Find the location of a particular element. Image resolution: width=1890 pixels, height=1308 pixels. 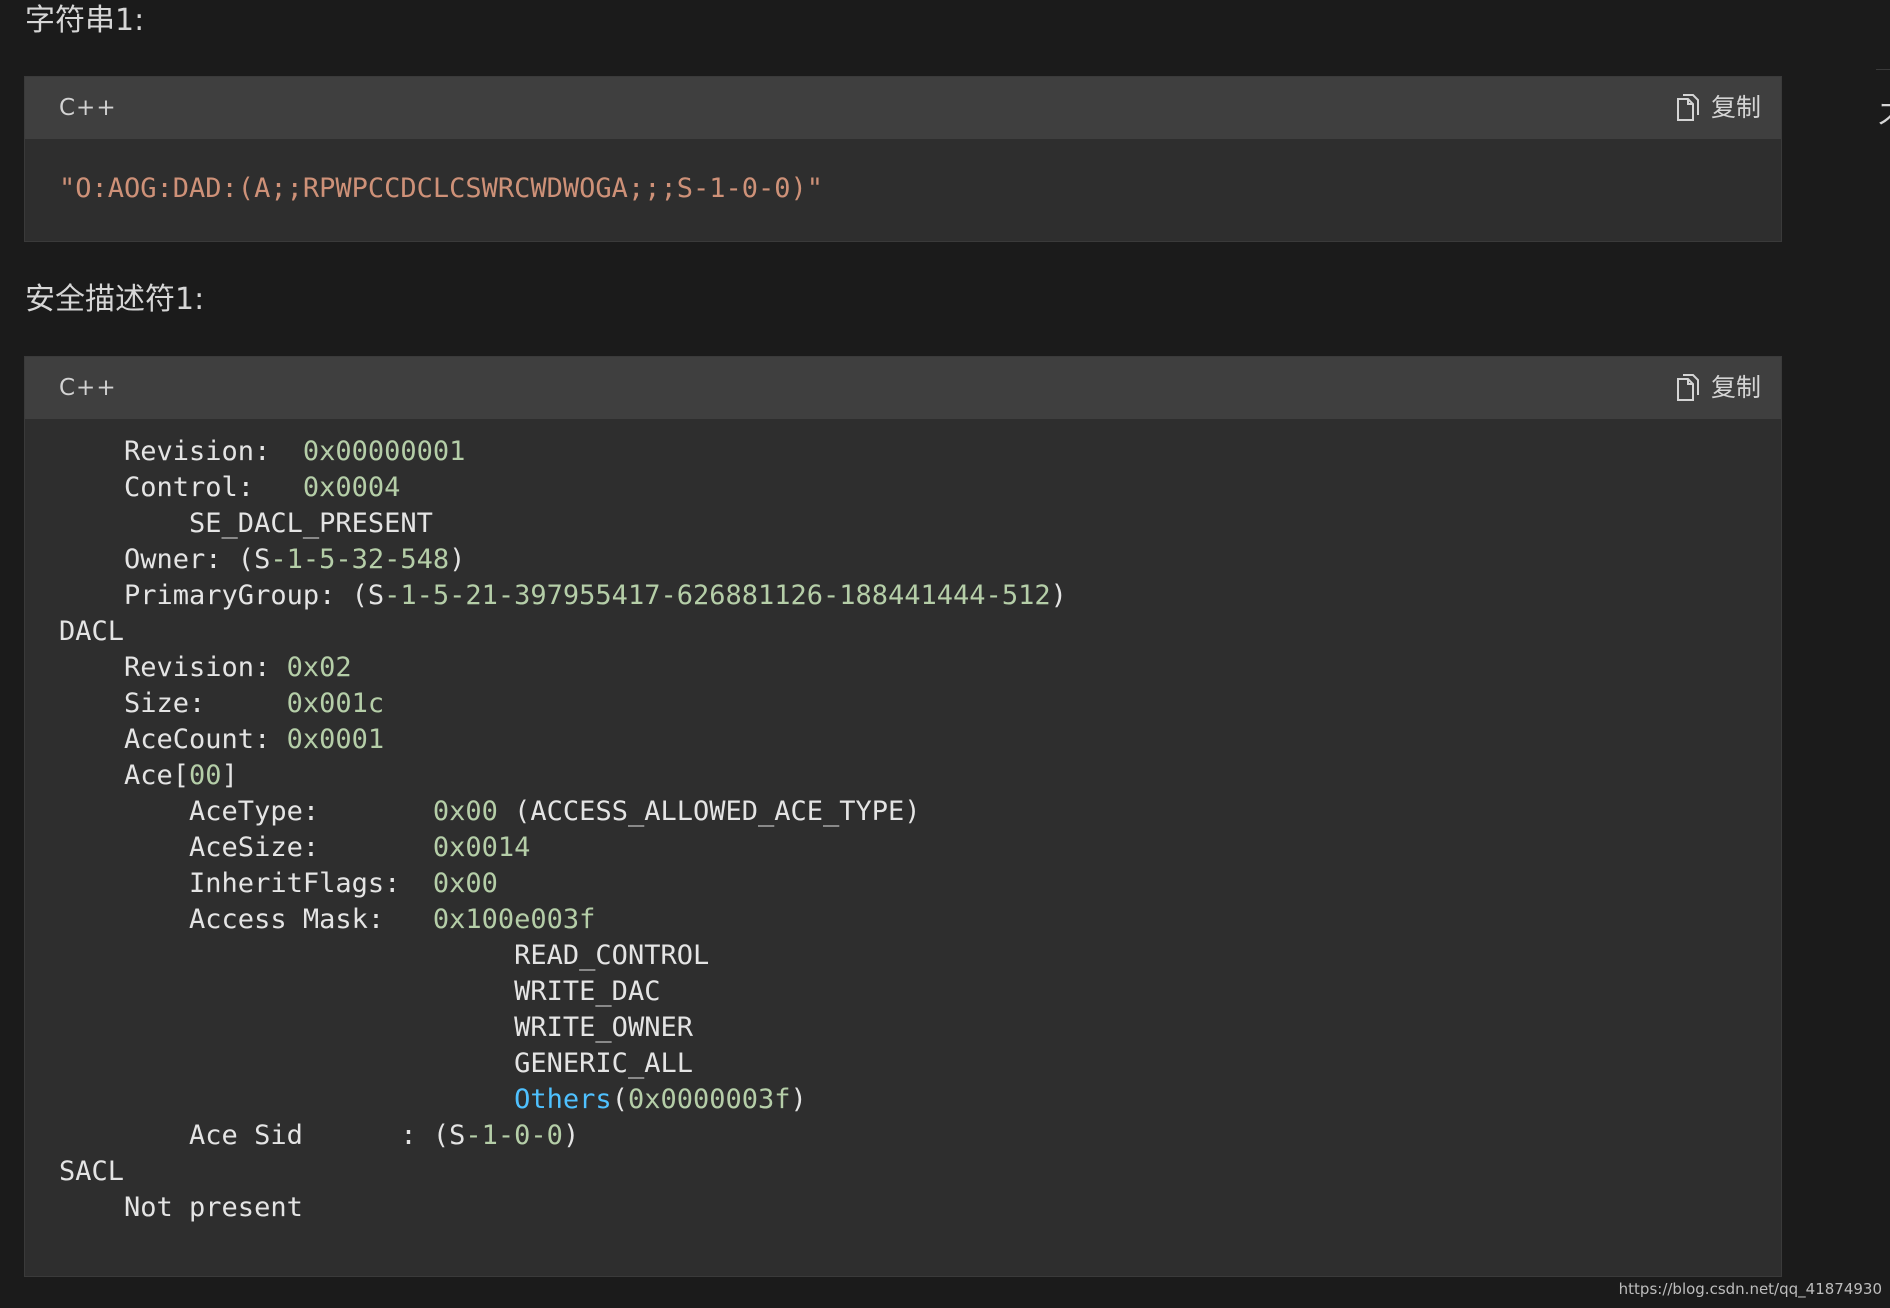

code-line: SACL is located at coordinates (92, 1171).